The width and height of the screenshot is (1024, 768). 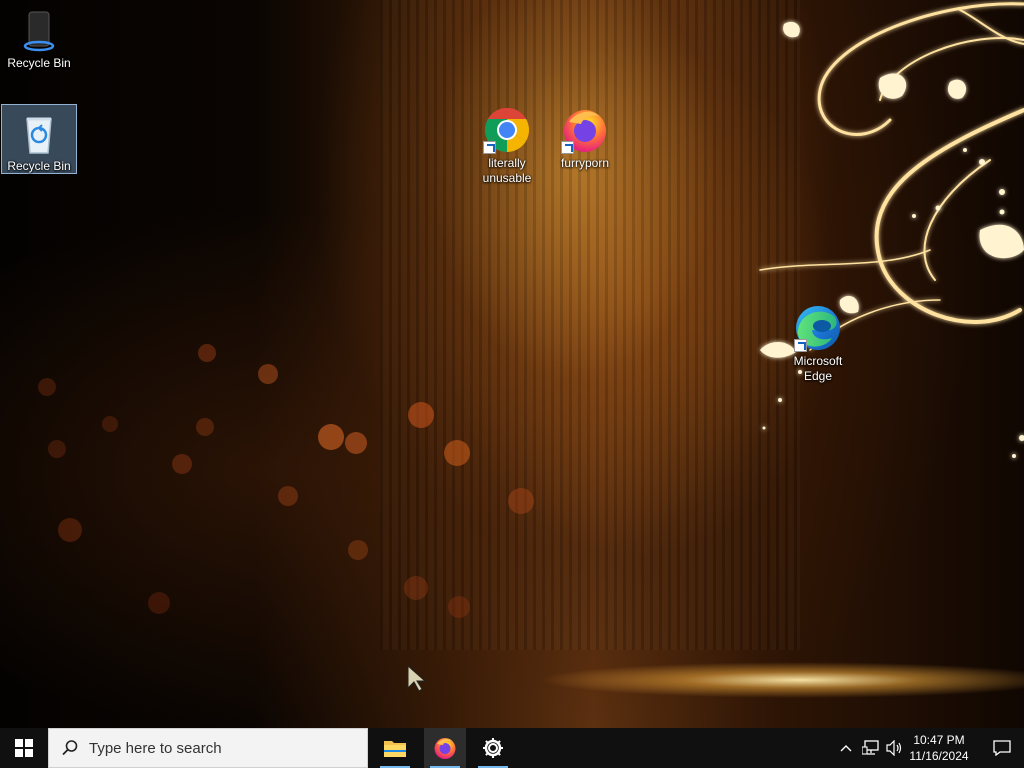 What do you see at coordinates (39, 30) in the screenshot?
I see `speaker-icon` at bounding box center [39, 30].